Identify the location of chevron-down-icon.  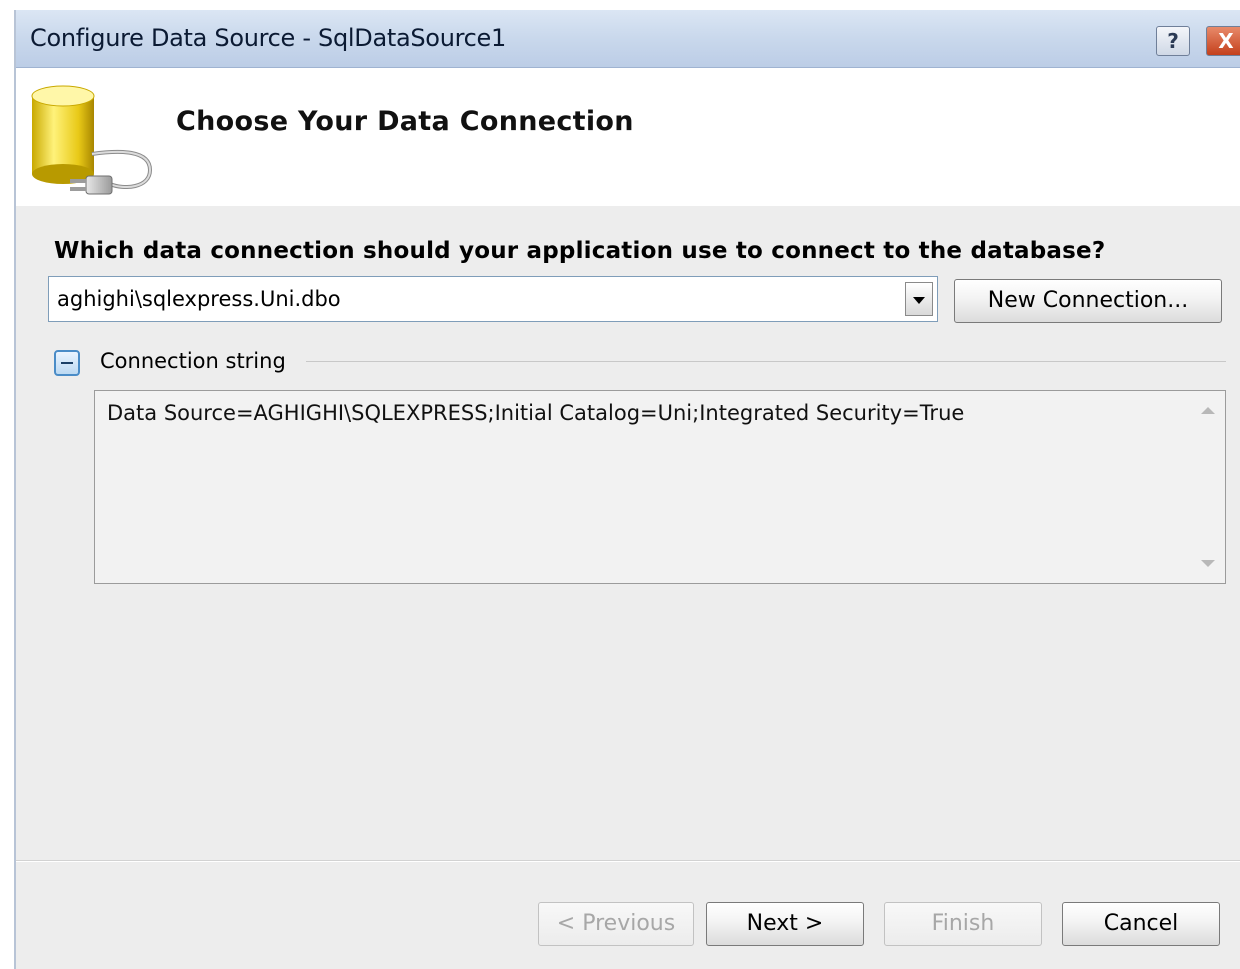
(919, 299).